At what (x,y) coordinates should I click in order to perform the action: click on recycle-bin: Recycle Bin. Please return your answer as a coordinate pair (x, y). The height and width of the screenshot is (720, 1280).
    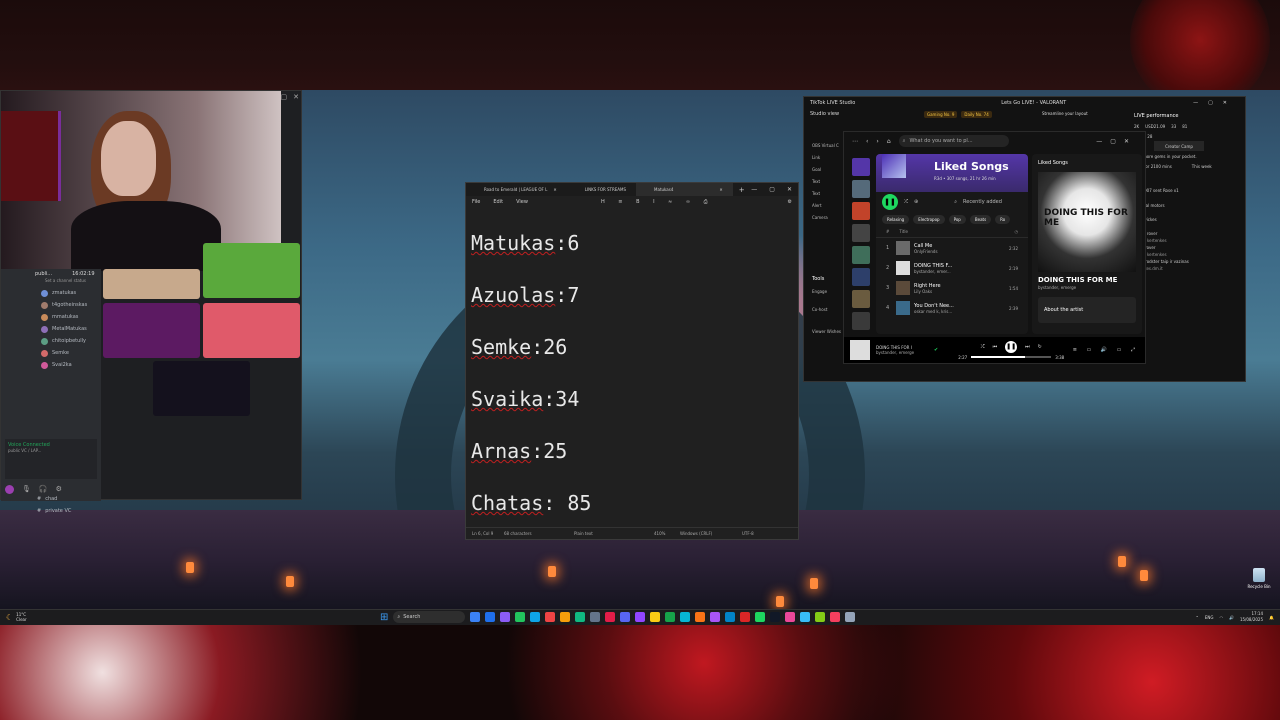
    Looking at the image, I should click on (1259, 578).